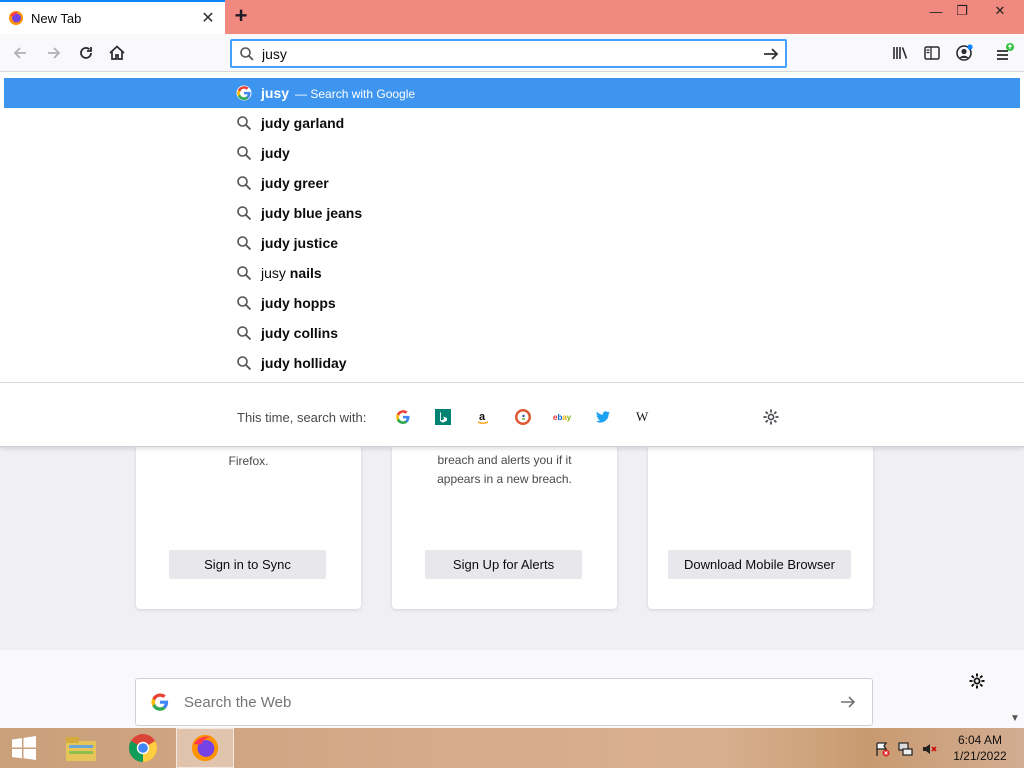  Describe the element at coordinates (298, 303) in the screenshot. I see `suggestion-text: judy hopps` at that location.